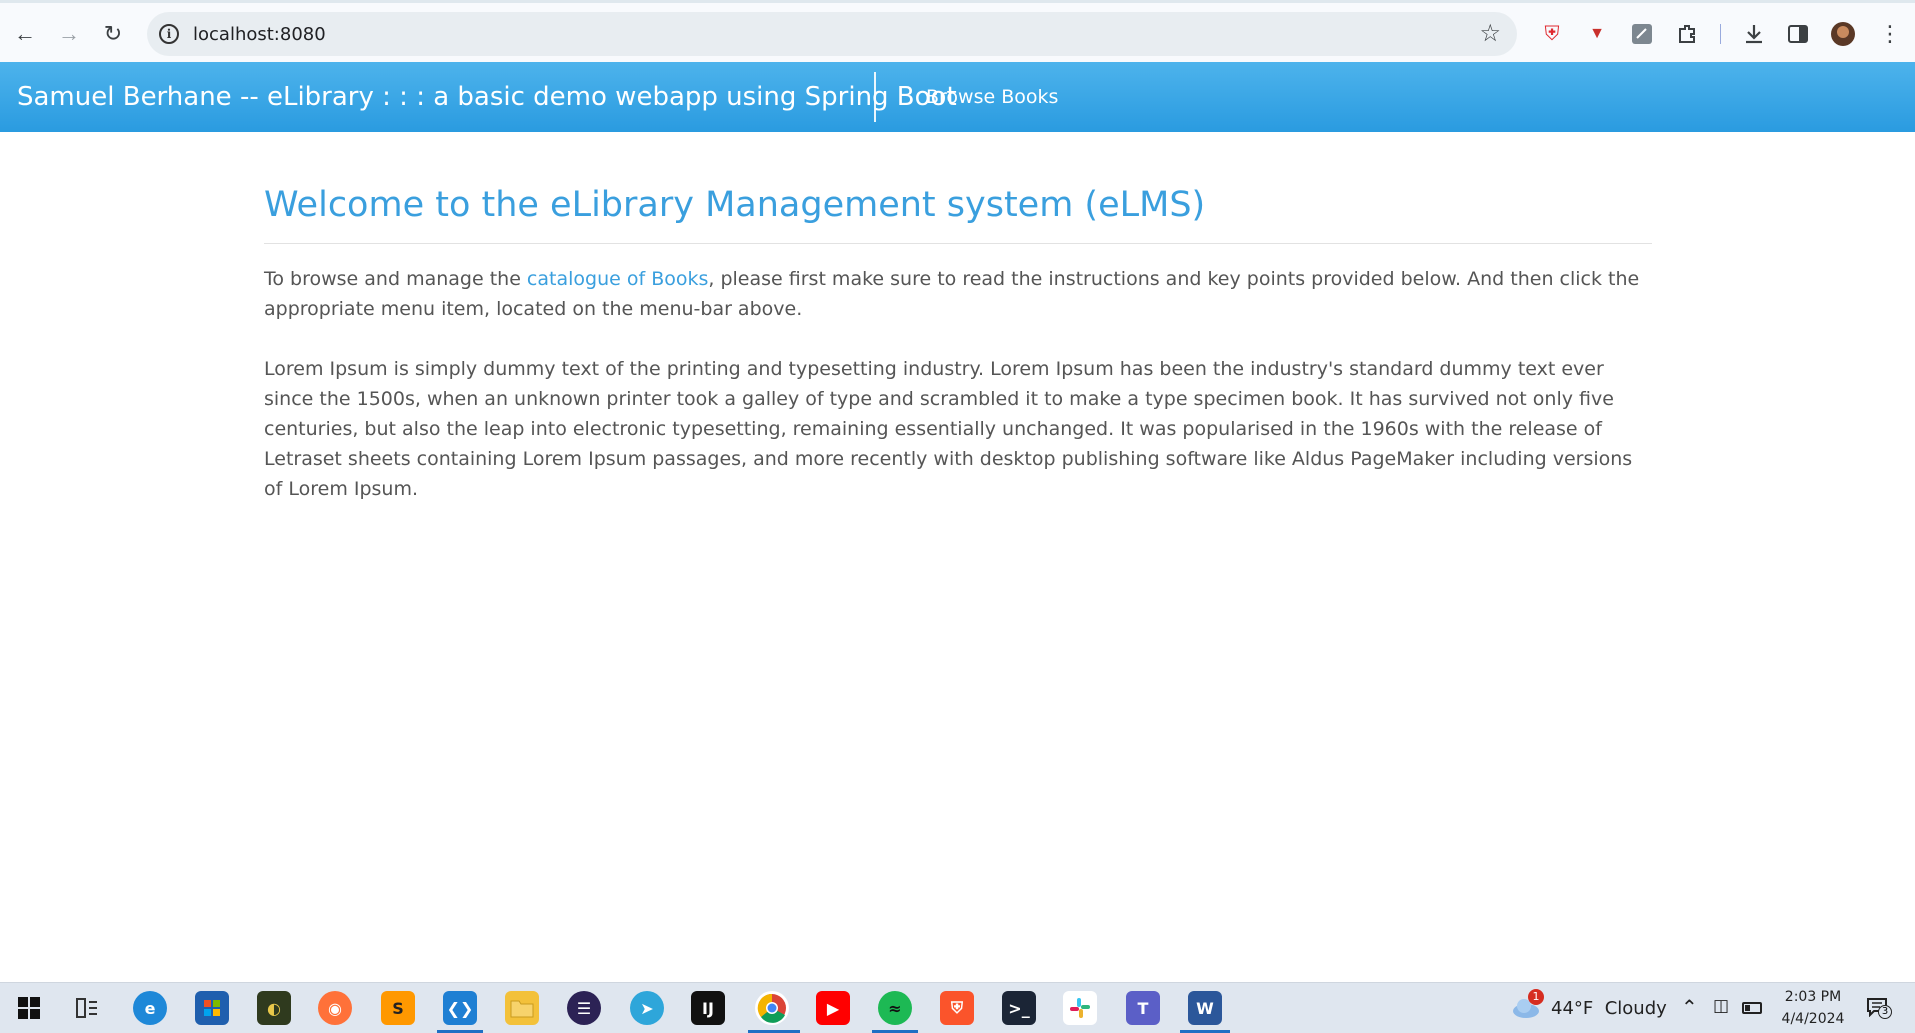 This screenshot has height=1033, width=1915. What do you see at coordinates (395, 279) in the screenshot?
I see `intro-text-before: To browse and manage the` at bounding box center [395, 279].